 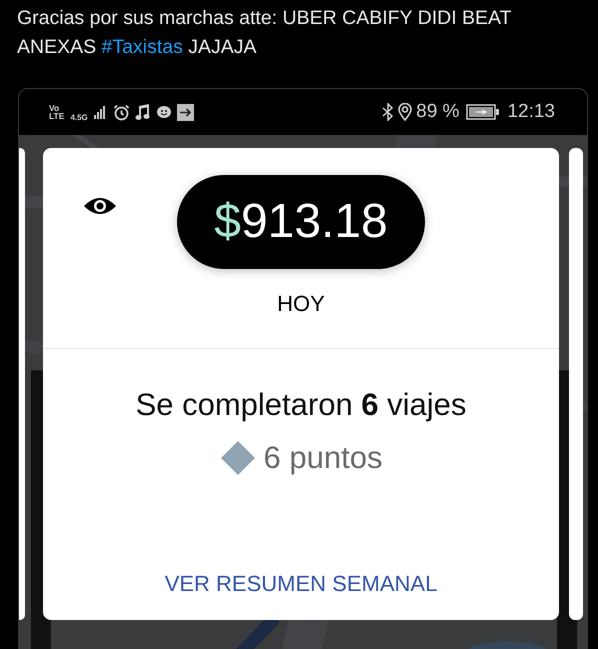 I want to click on network-label: 4.5G, so click(x=79, y=118).